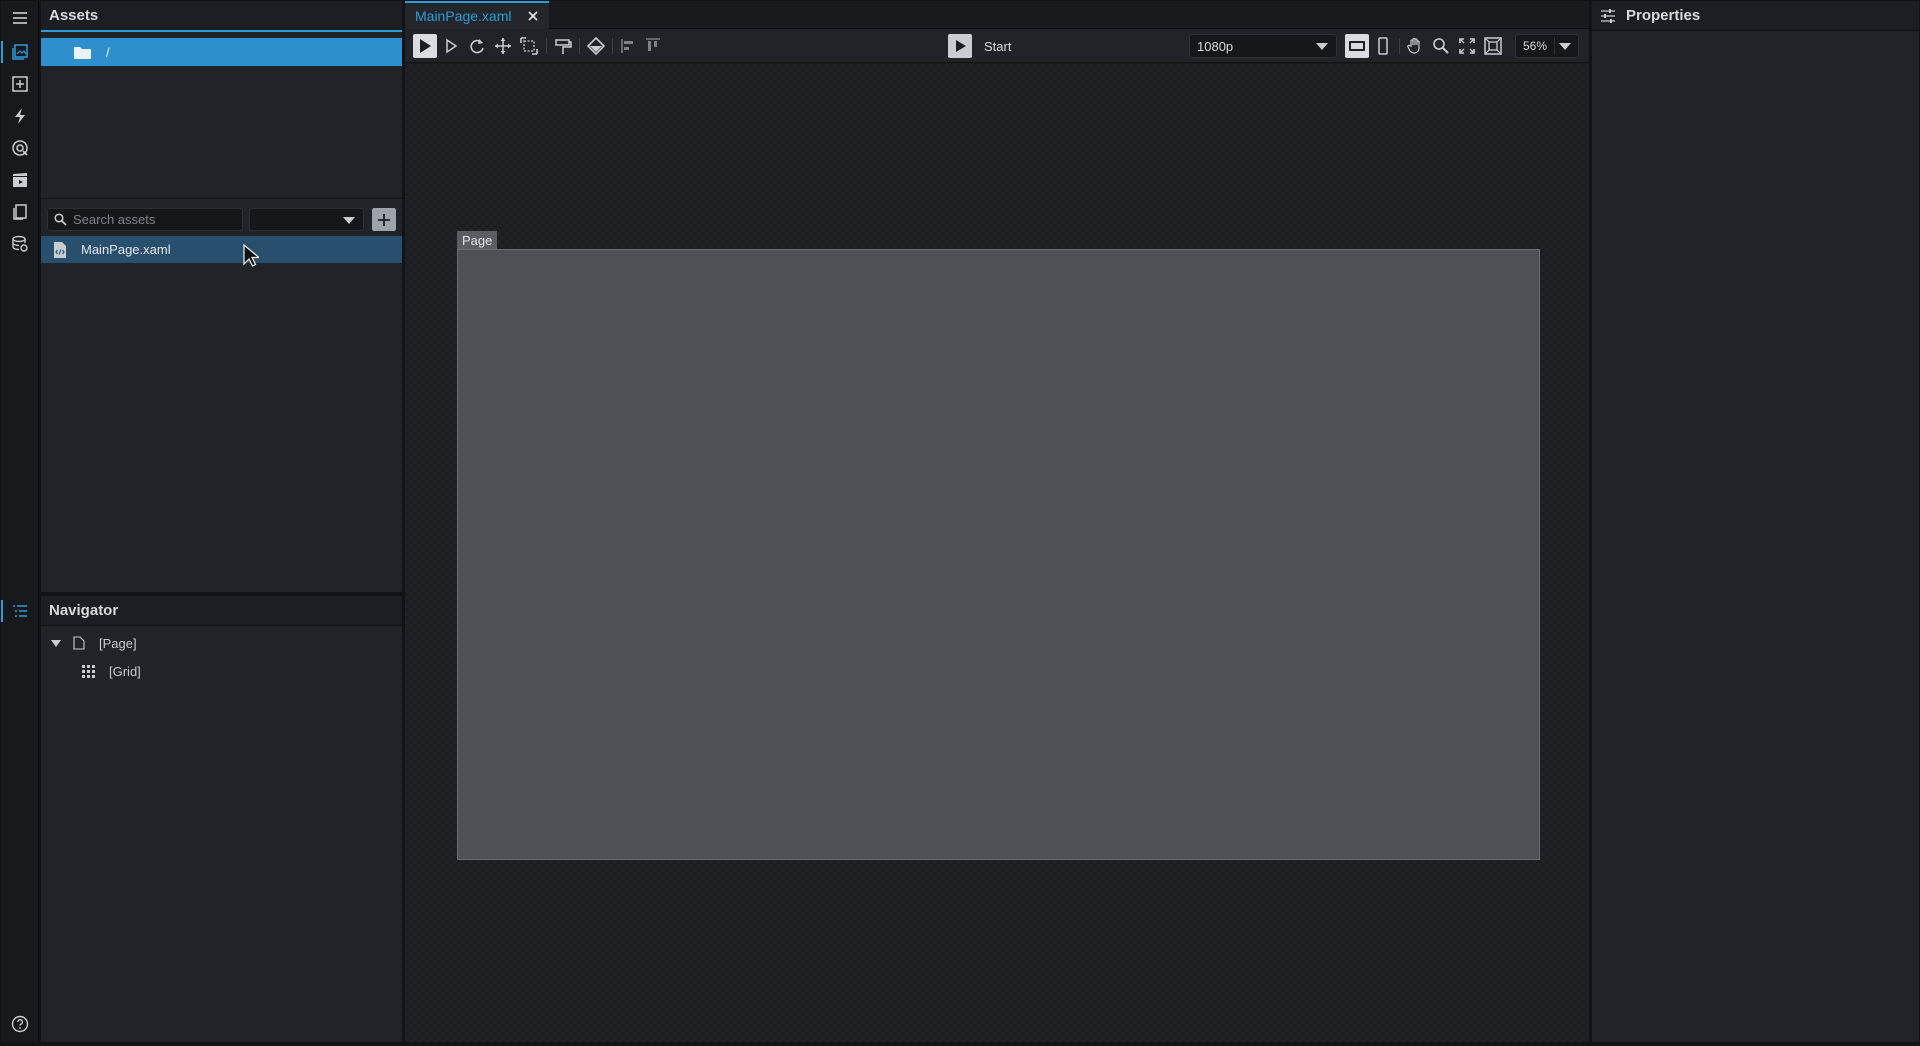 This screenshot has width=1920, height=1046. I want to click on lightning-icon, so click(20, 116).